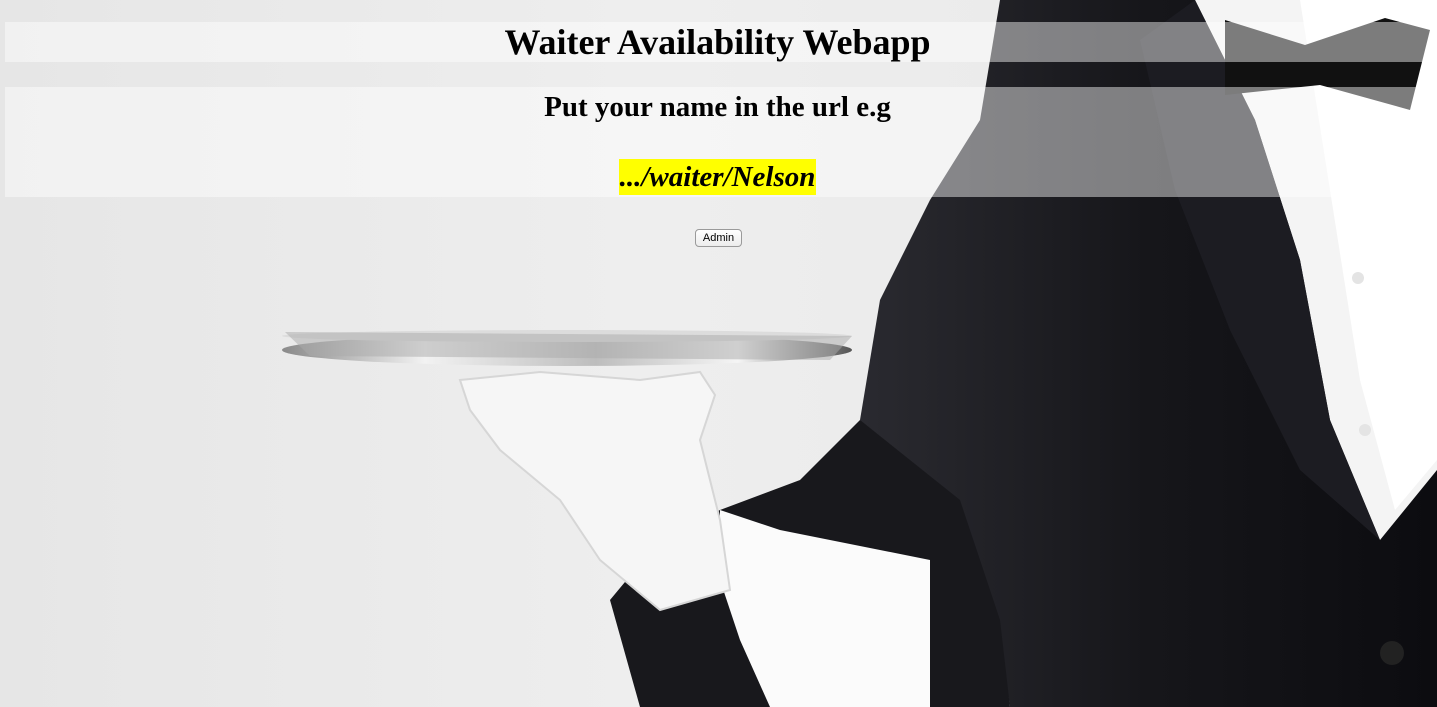 The height and width of the screenshot is (707, 1437). I want to click on header-banner: Waiter Availability Webapp, so click(717, 42).